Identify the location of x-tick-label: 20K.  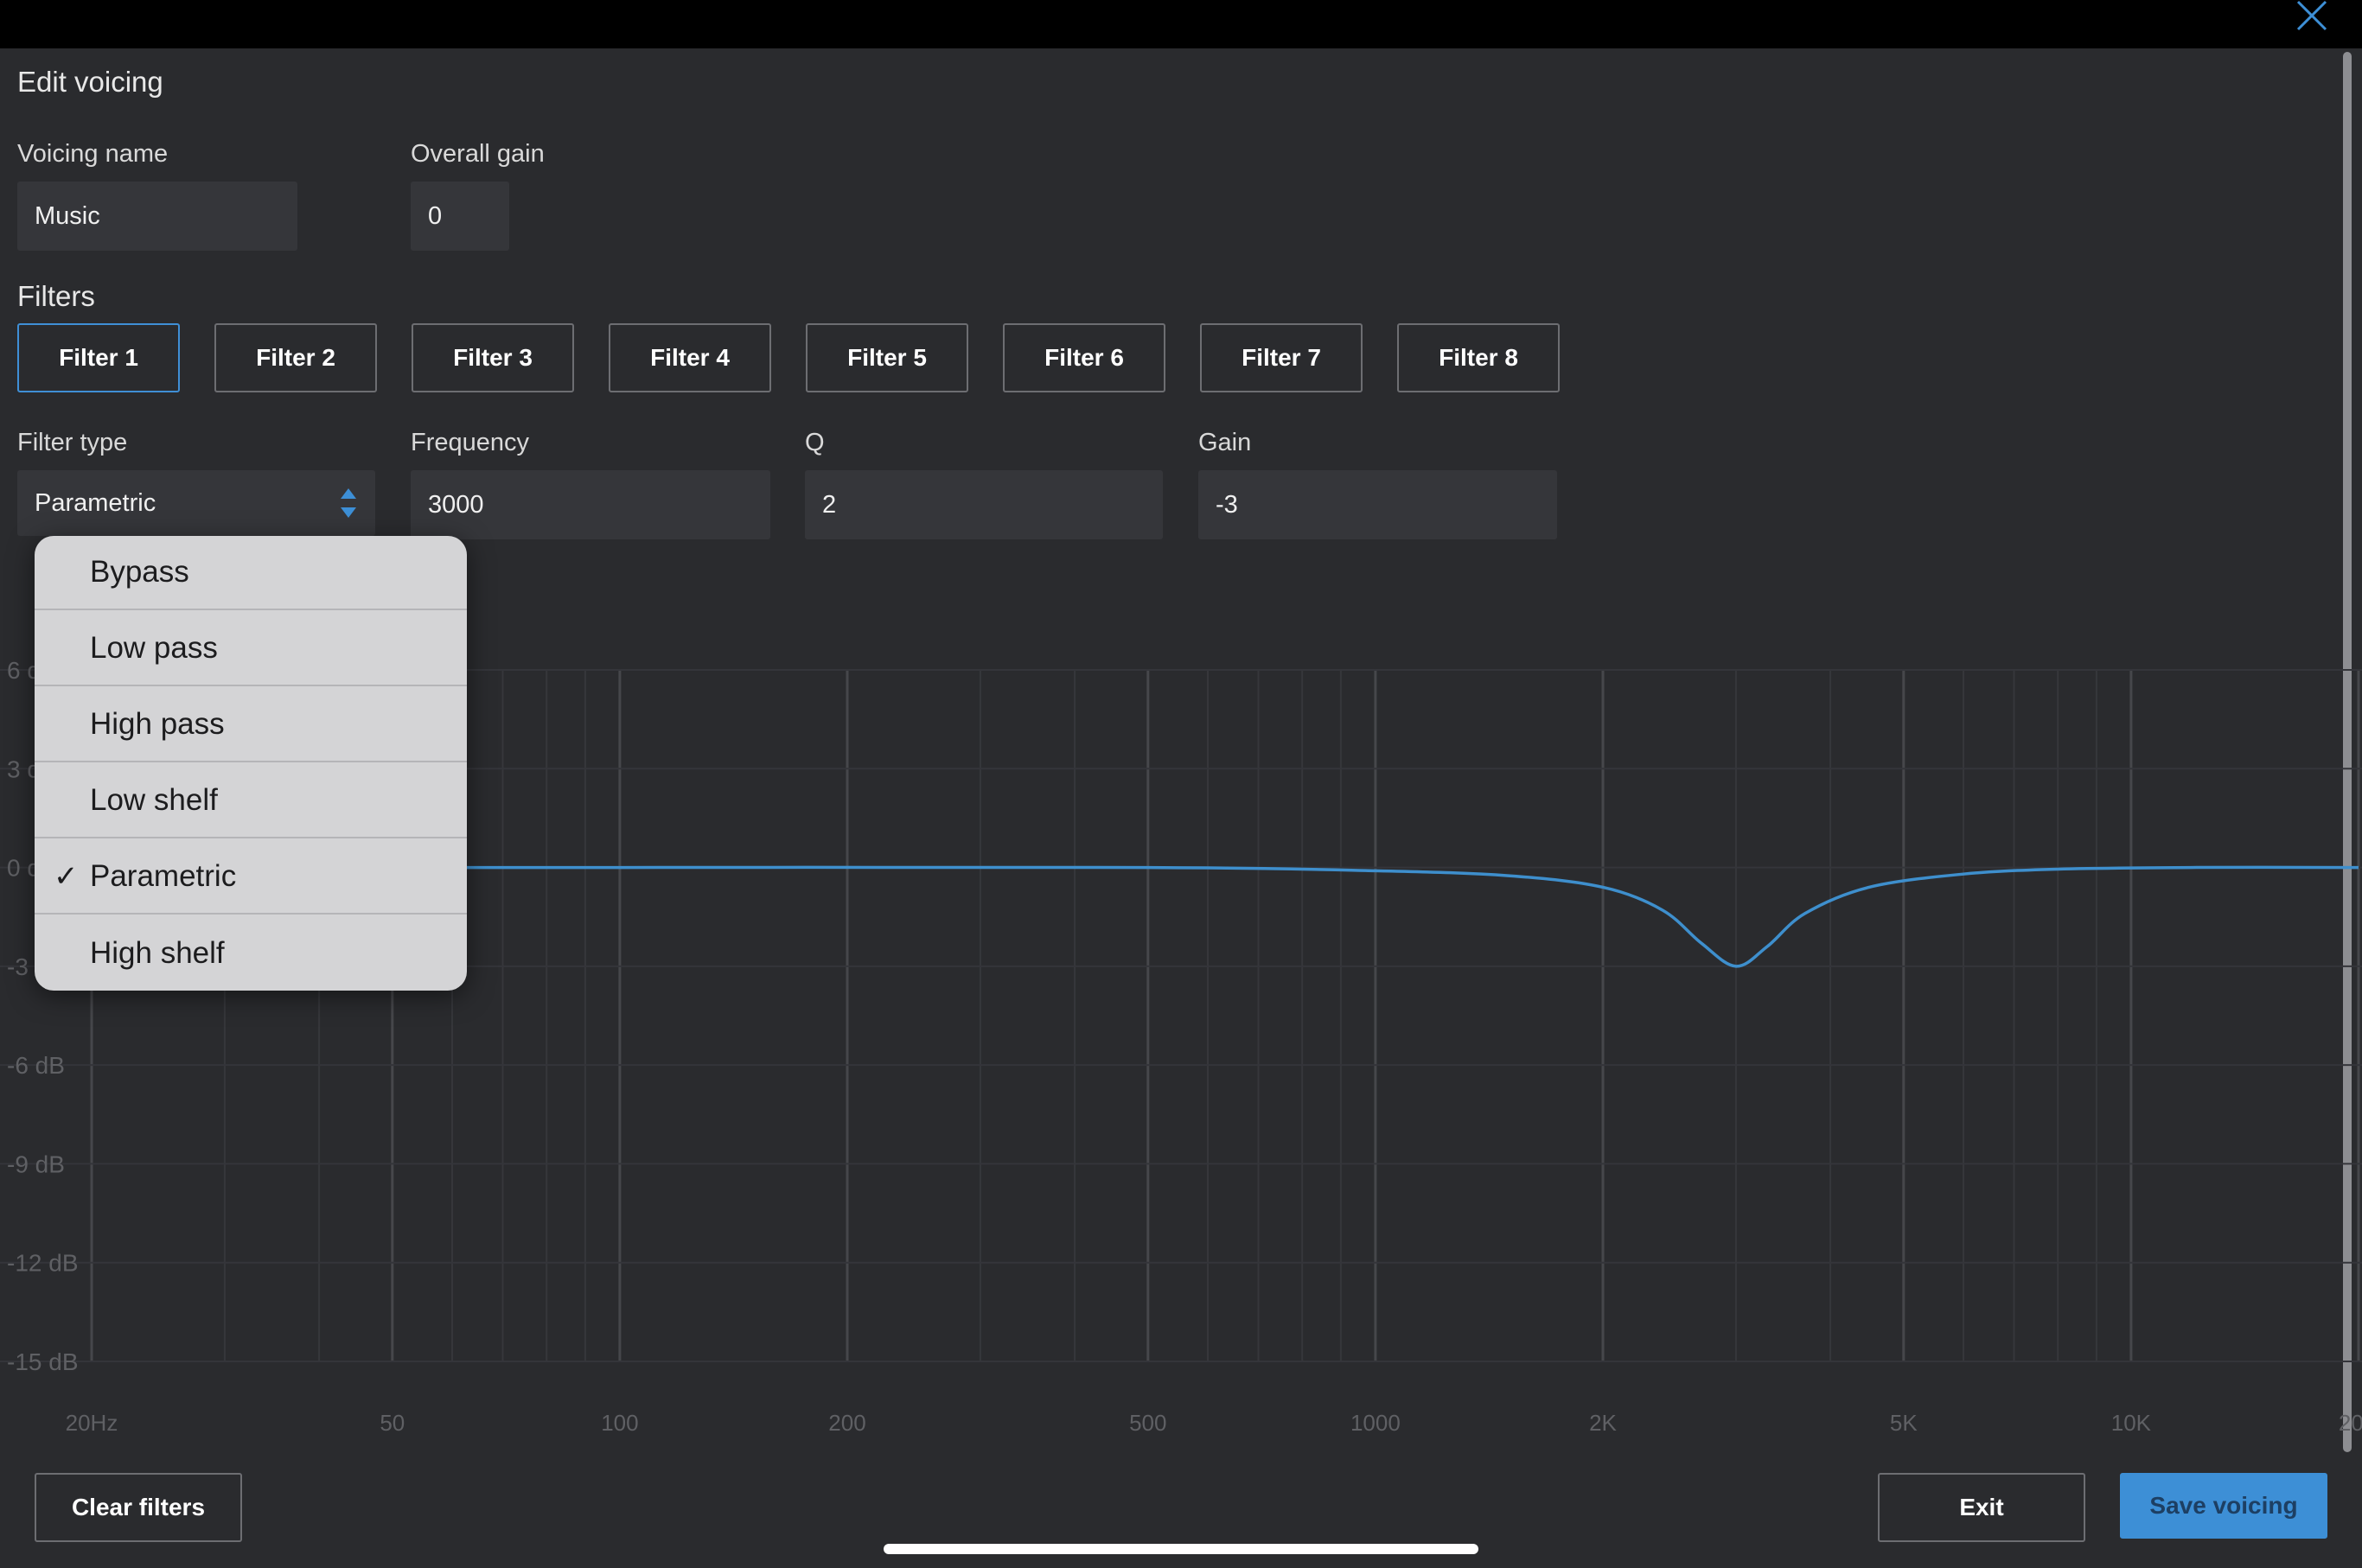
(2350, 1423).